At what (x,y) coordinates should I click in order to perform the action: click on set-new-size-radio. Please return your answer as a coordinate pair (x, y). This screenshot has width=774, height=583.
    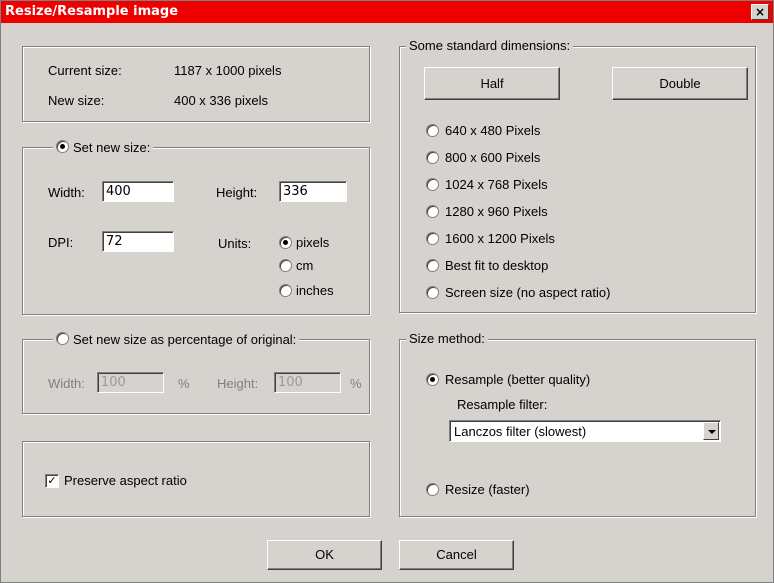
    Looking at the image, I should click on (62, 146).